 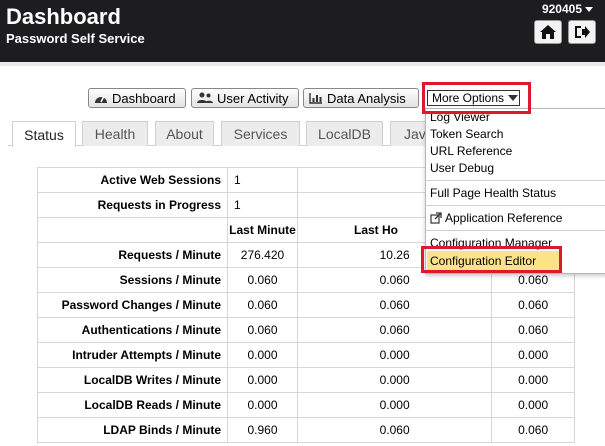 I want to click on cell-value: 276.420, so click(x=262, y=255).